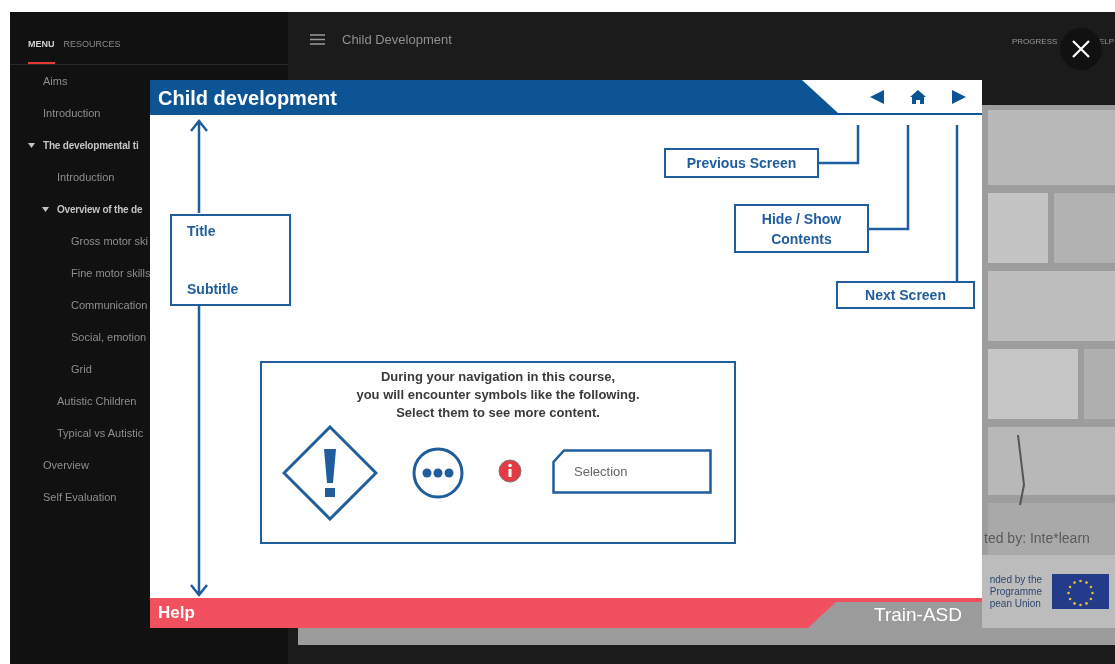 This screenshot has height=664, width=1115. What do you see at coordinates (1037, 538) in the screenshot?
I see `photo-caption: ted by: Inte*learn` at bounding box center [1037, 538].